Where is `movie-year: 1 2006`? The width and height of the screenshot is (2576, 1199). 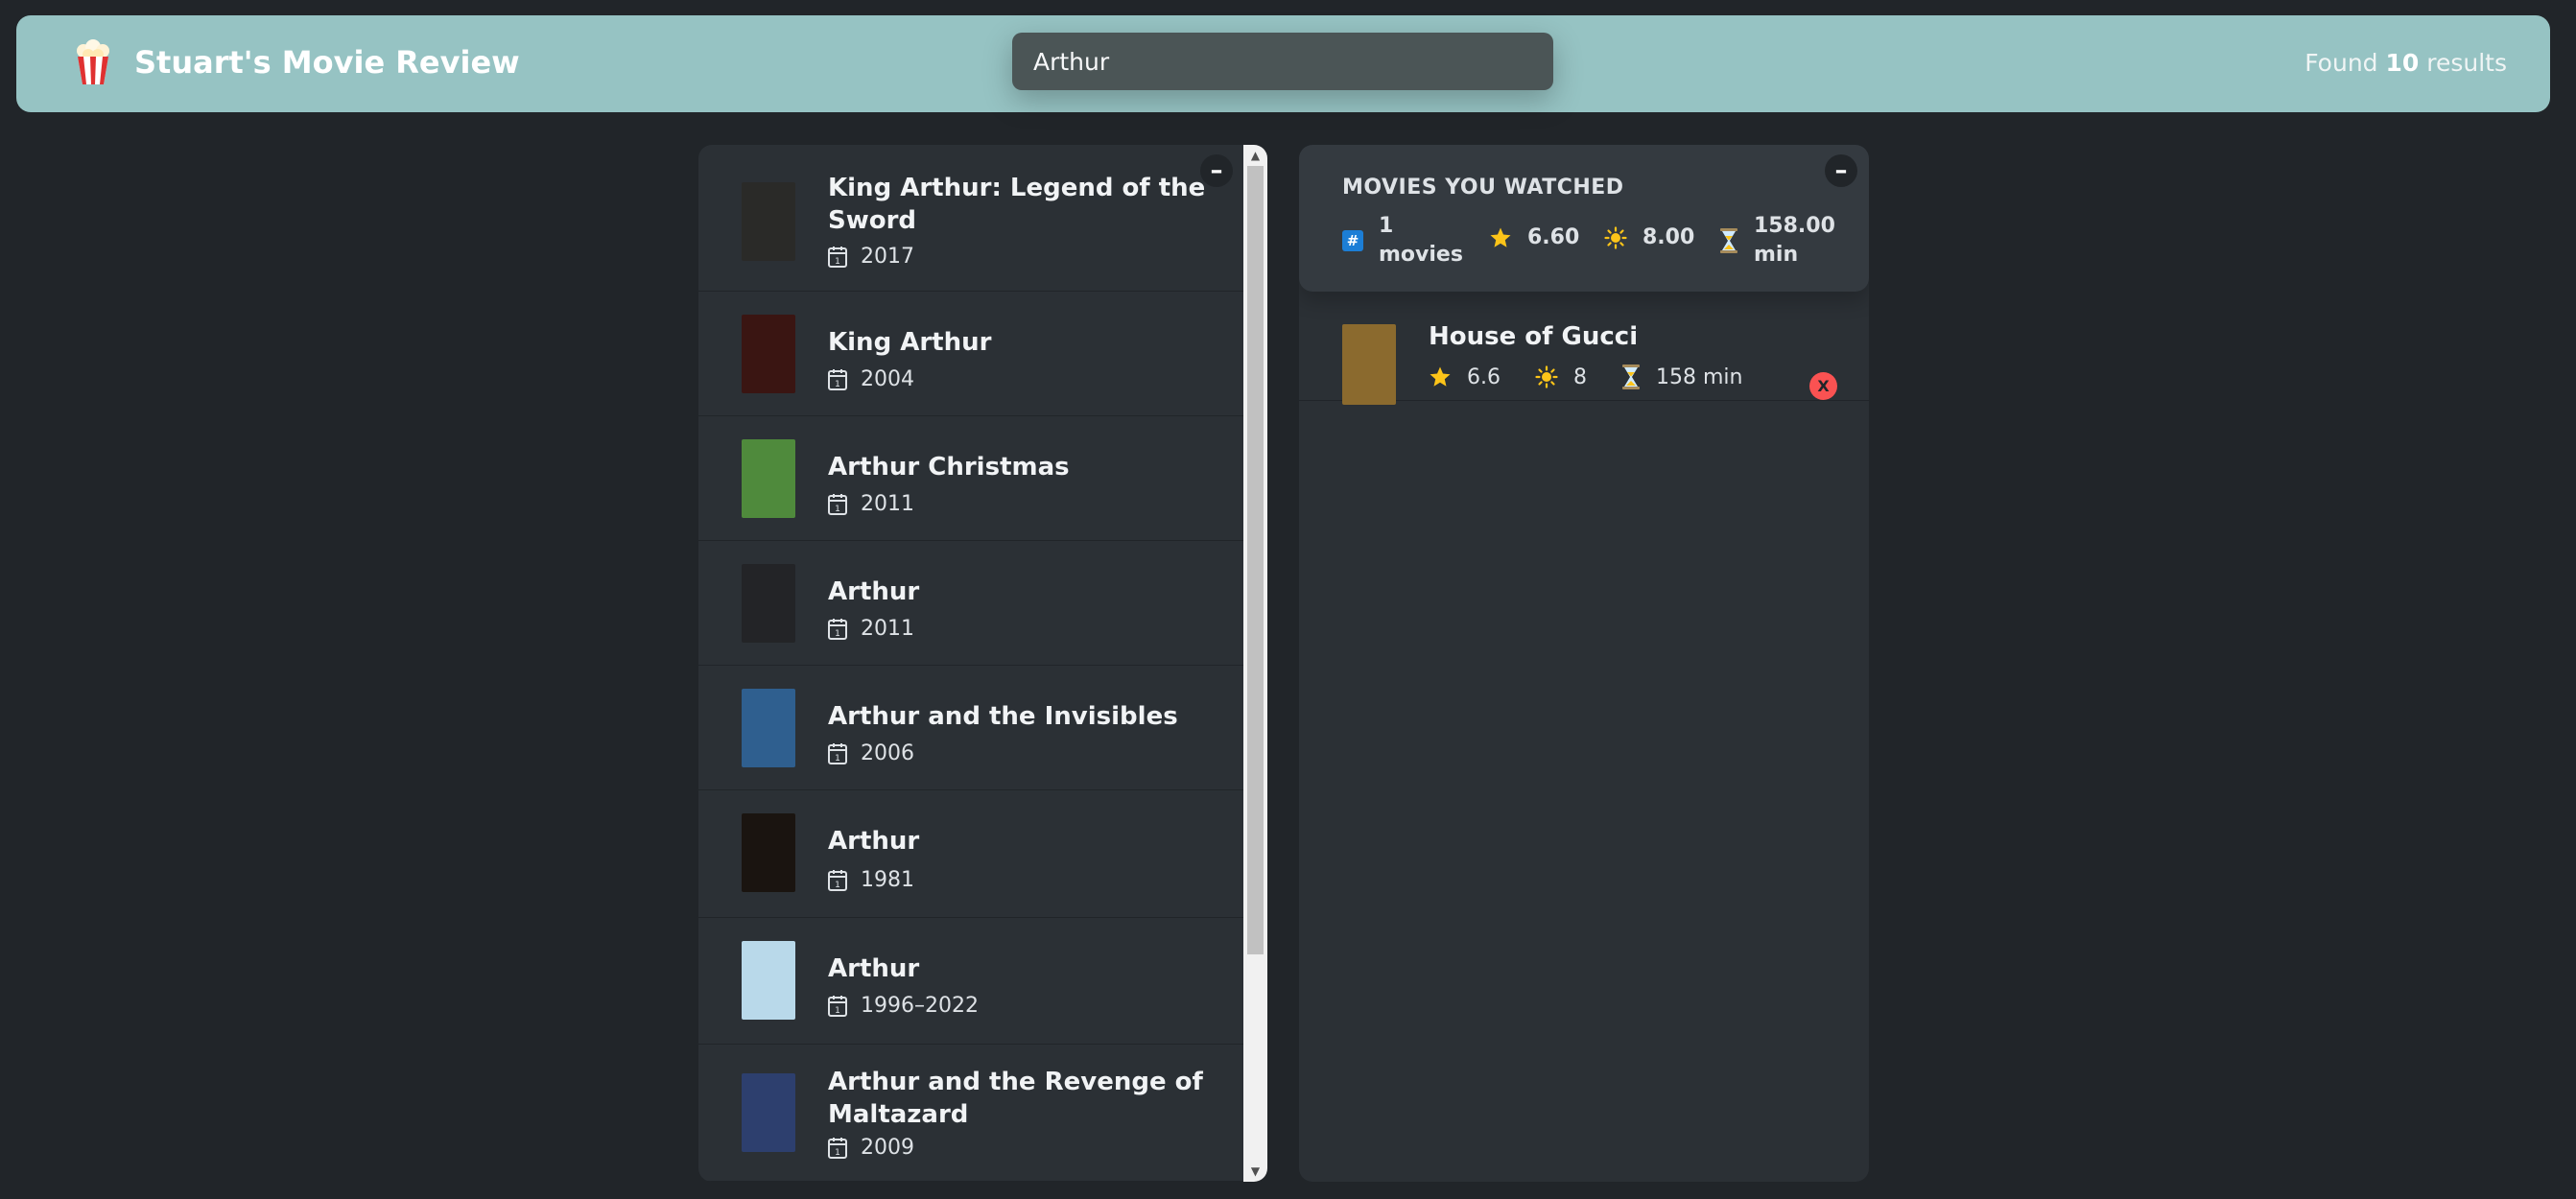
movie-year: 1 2006 is located at coordinates (871, 754).